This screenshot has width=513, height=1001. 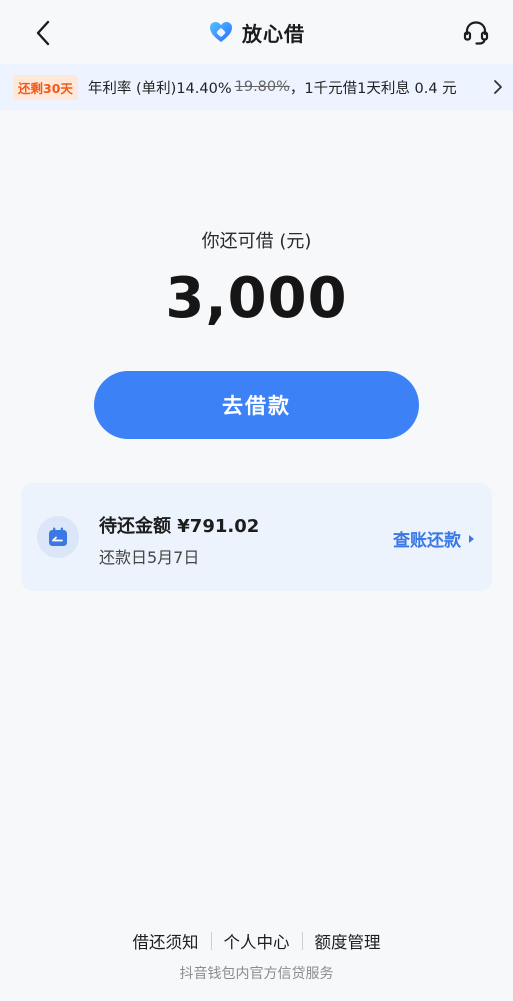 I want to click on countdown-badge: 还剩30天, so click(x=45, y=87).